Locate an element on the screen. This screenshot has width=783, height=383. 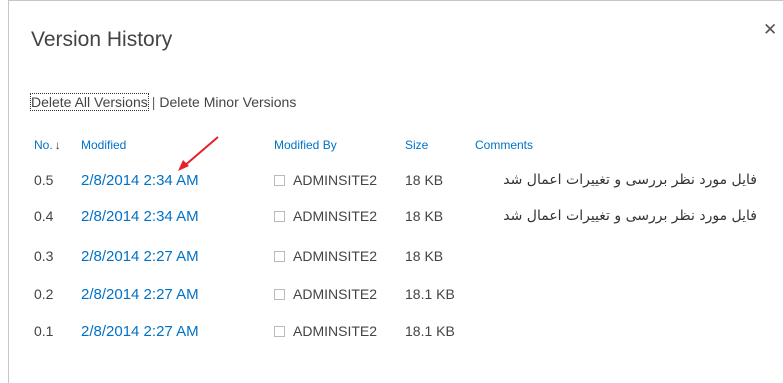
delete-all-versions-link: Delete All Versions is located at coordinates (89, 102).